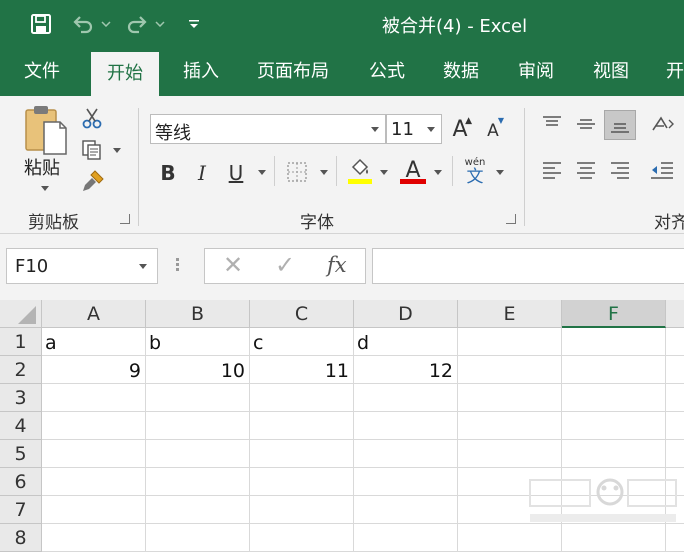  Describe the element at coordinates (94, 398) in the screenshot. I see `cell-a3` at that location.